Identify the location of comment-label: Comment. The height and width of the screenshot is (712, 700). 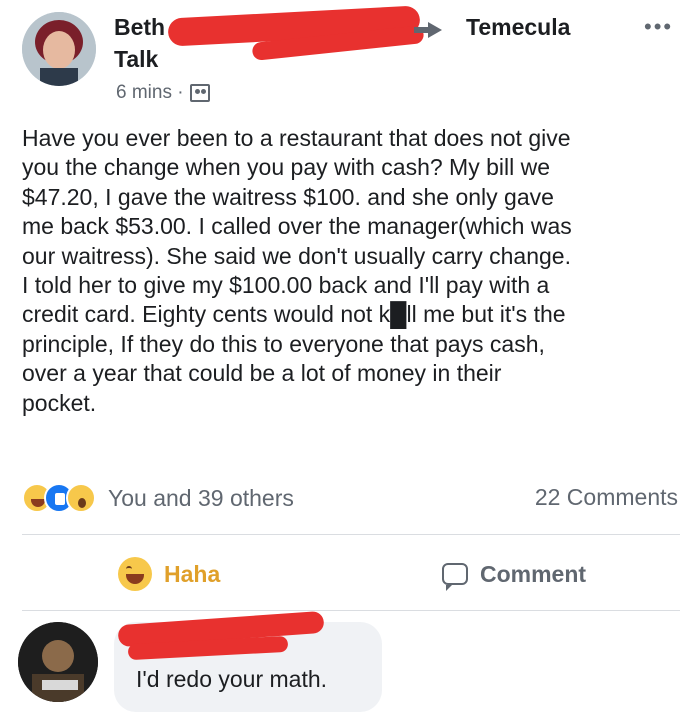
(533, 573).